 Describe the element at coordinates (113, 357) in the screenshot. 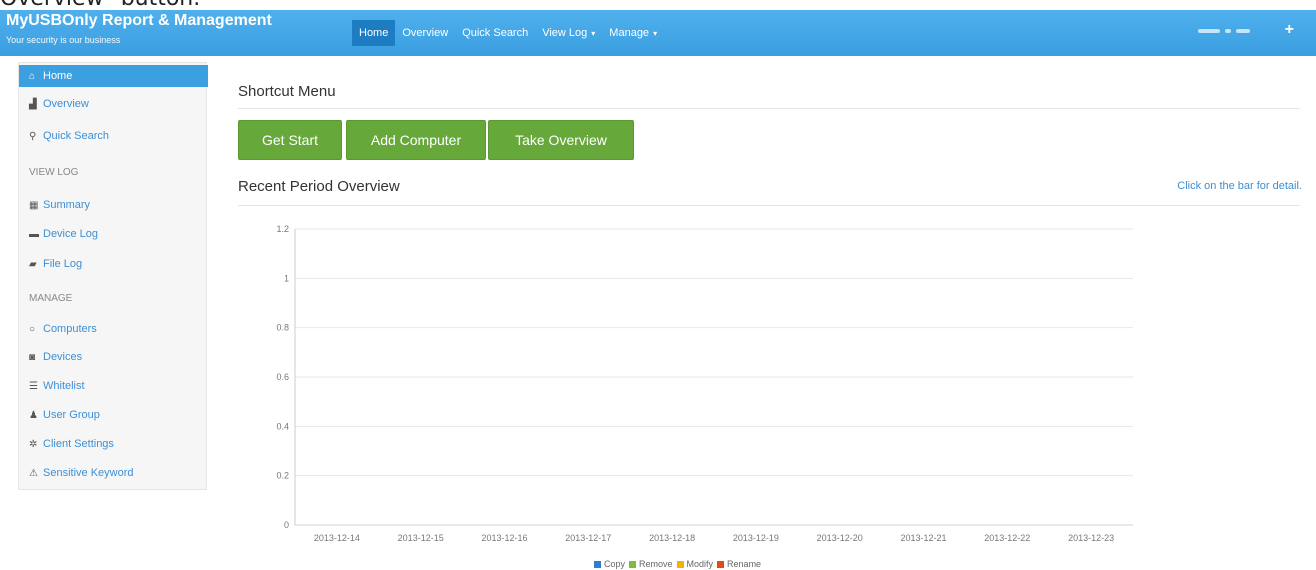

I see `sidebar-item-devices: ◙ Devices` at that location.